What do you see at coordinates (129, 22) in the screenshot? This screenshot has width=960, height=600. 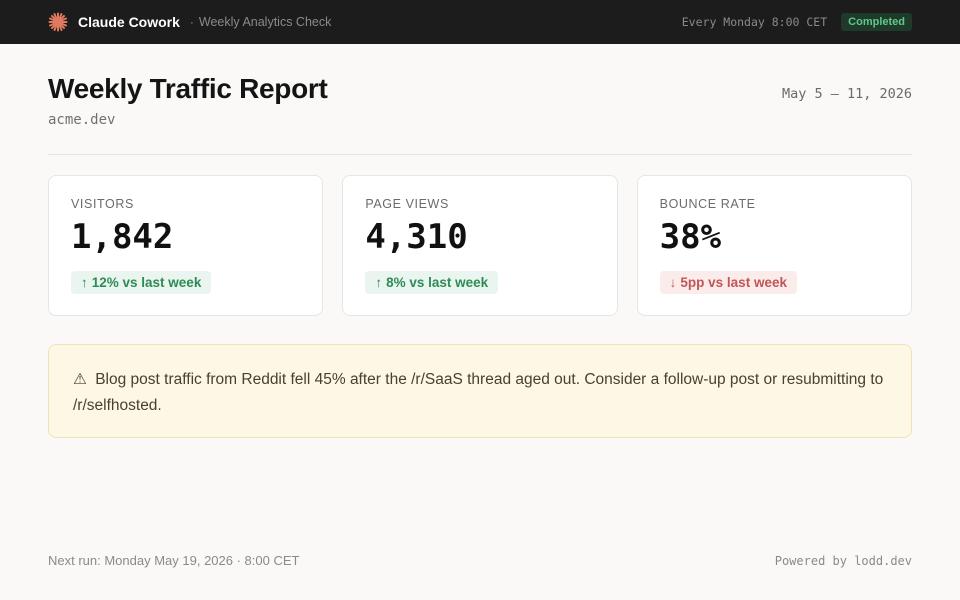 I see `app-name: Claude Cowork` at bounding box center [129, 22].